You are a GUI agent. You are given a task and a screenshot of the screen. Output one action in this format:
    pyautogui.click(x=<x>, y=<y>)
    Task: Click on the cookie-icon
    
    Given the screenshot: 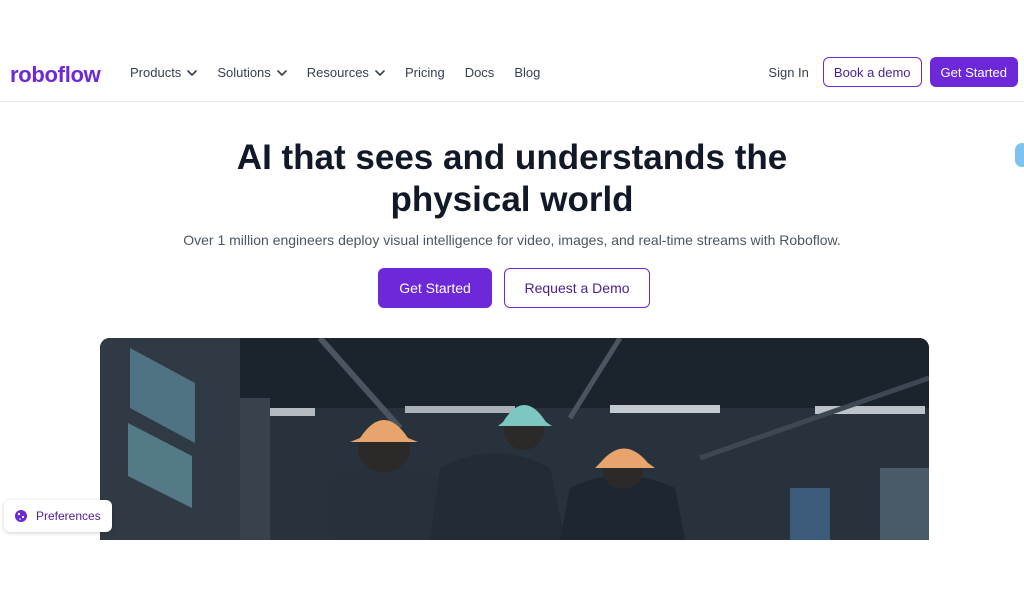 What is the action you would take?
    pyautogui.click(x=21, y=516)
    